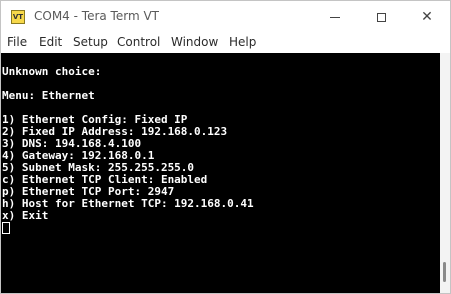  I want to click on menu-help: Help, so click(242, 42).